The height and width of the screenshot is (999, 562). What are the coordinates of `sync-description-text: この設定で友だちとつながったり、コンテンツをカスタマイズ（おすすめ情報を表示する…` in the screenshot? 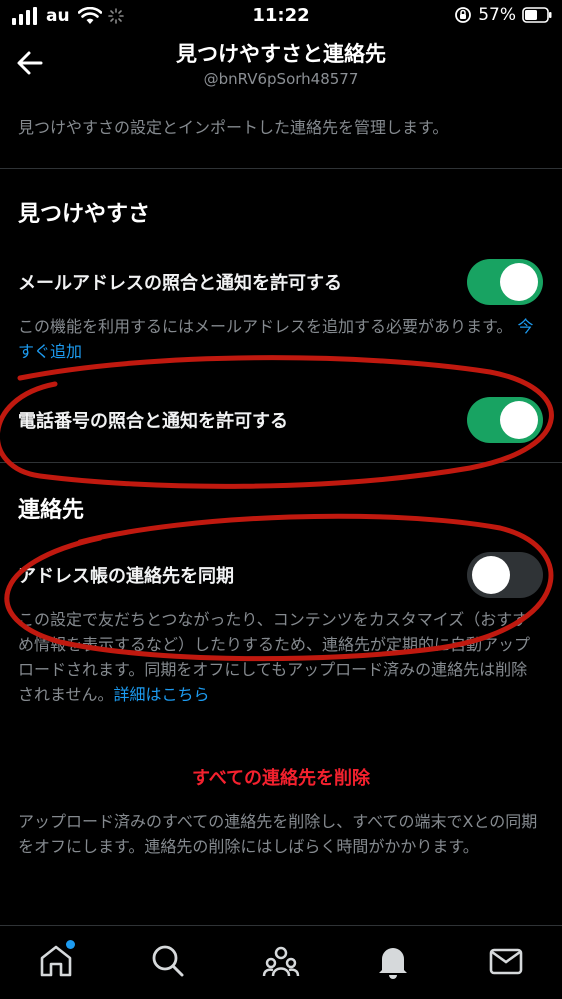 It's located at (274, 657).